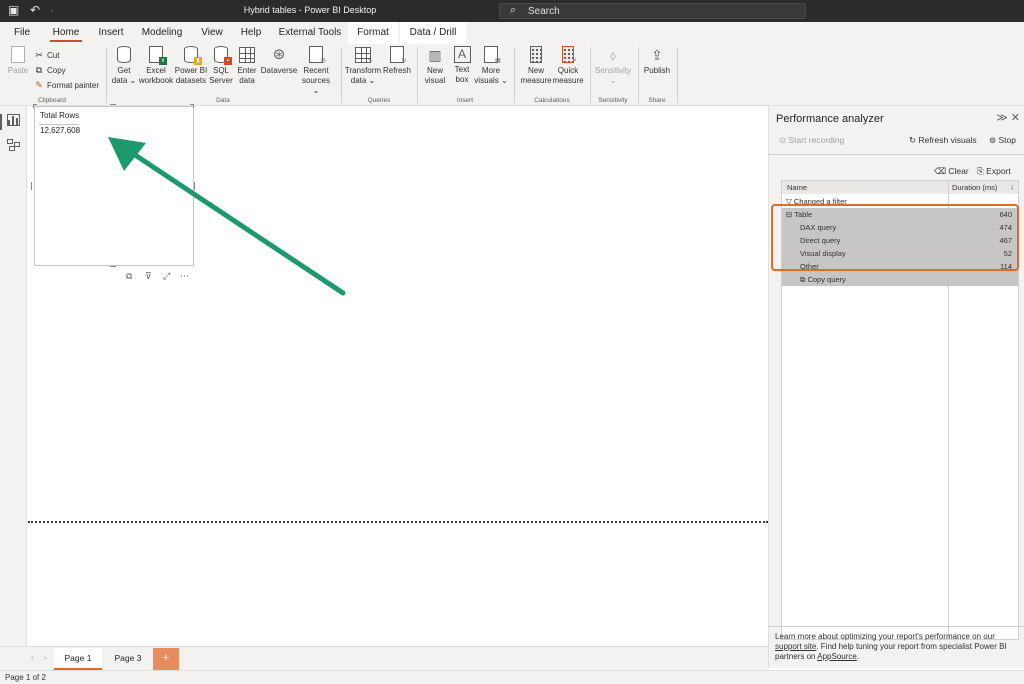 This screenshot has width=1024, height=684. I want to click on model-view-icon, so click(13, 145).